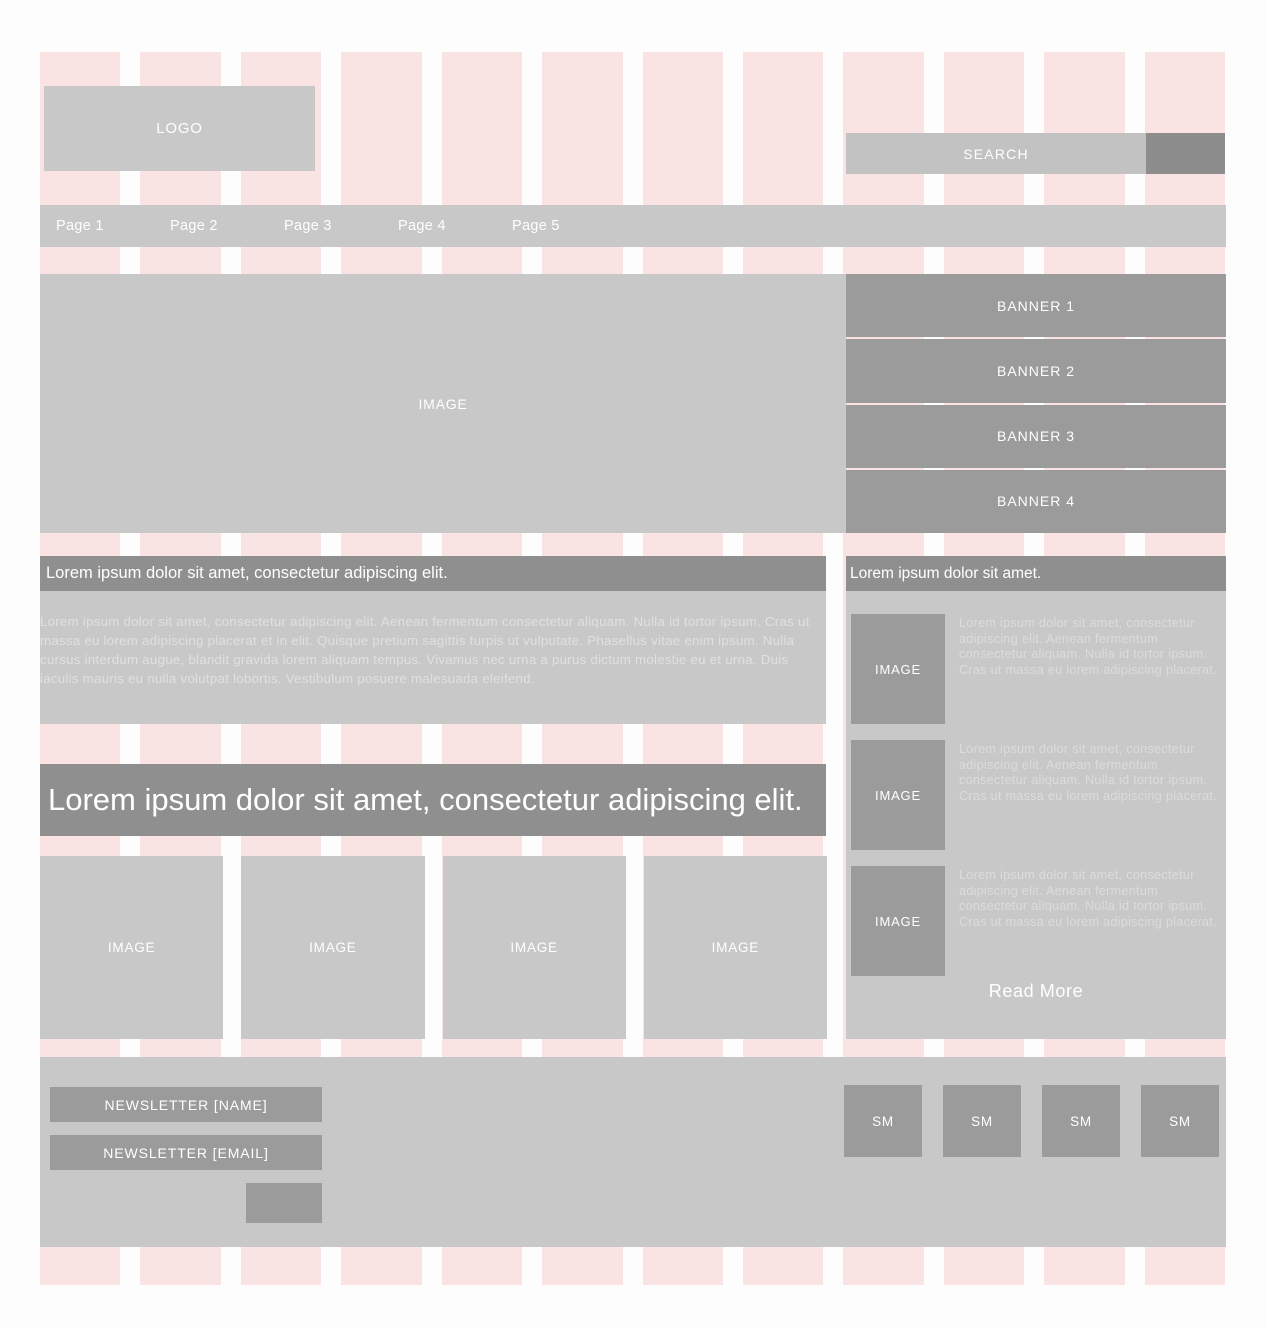 The width and height of the screenshot is (1266, 1328). What do you see at coordinates (1036, 573) in the screenshot?
I see `sidebar-heading: Lorem ipsum dolor sit amet.` at bounding box center [1036, 573].